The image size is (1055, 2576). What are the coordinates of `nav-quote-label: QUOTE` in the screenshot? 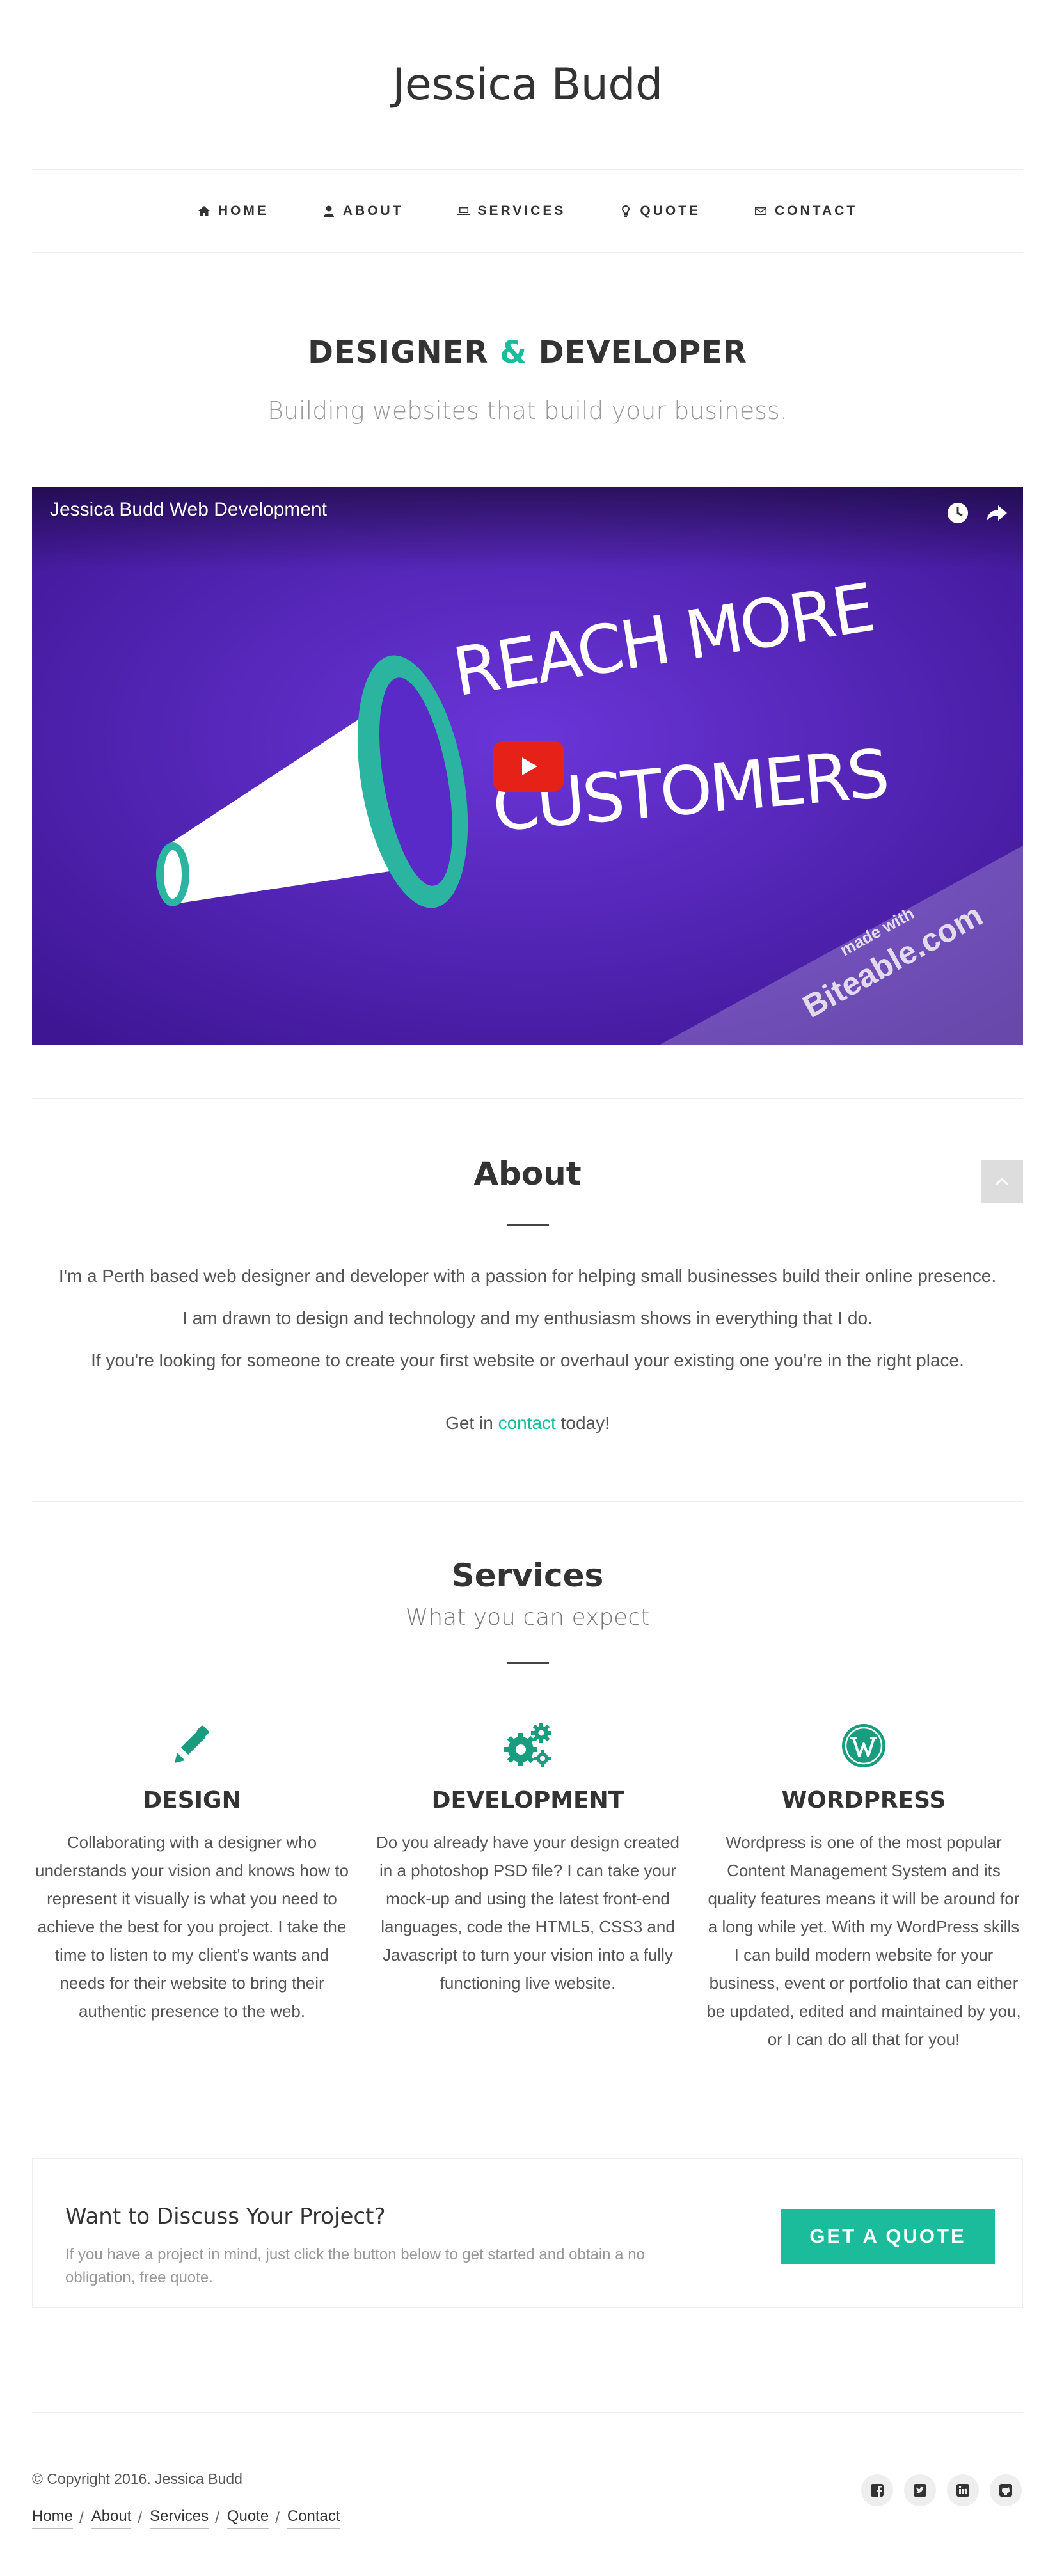 It's located at (670, 210).